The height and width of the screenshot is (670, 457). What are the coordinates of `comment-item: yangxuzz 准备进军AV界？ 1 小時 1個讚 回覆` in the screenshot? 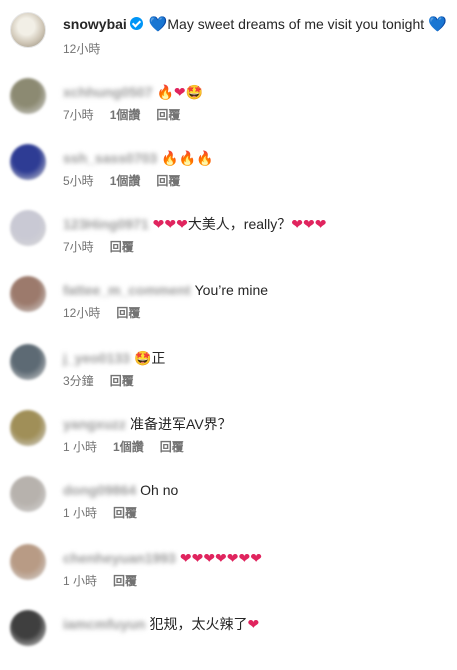 It's located at (230, 440).